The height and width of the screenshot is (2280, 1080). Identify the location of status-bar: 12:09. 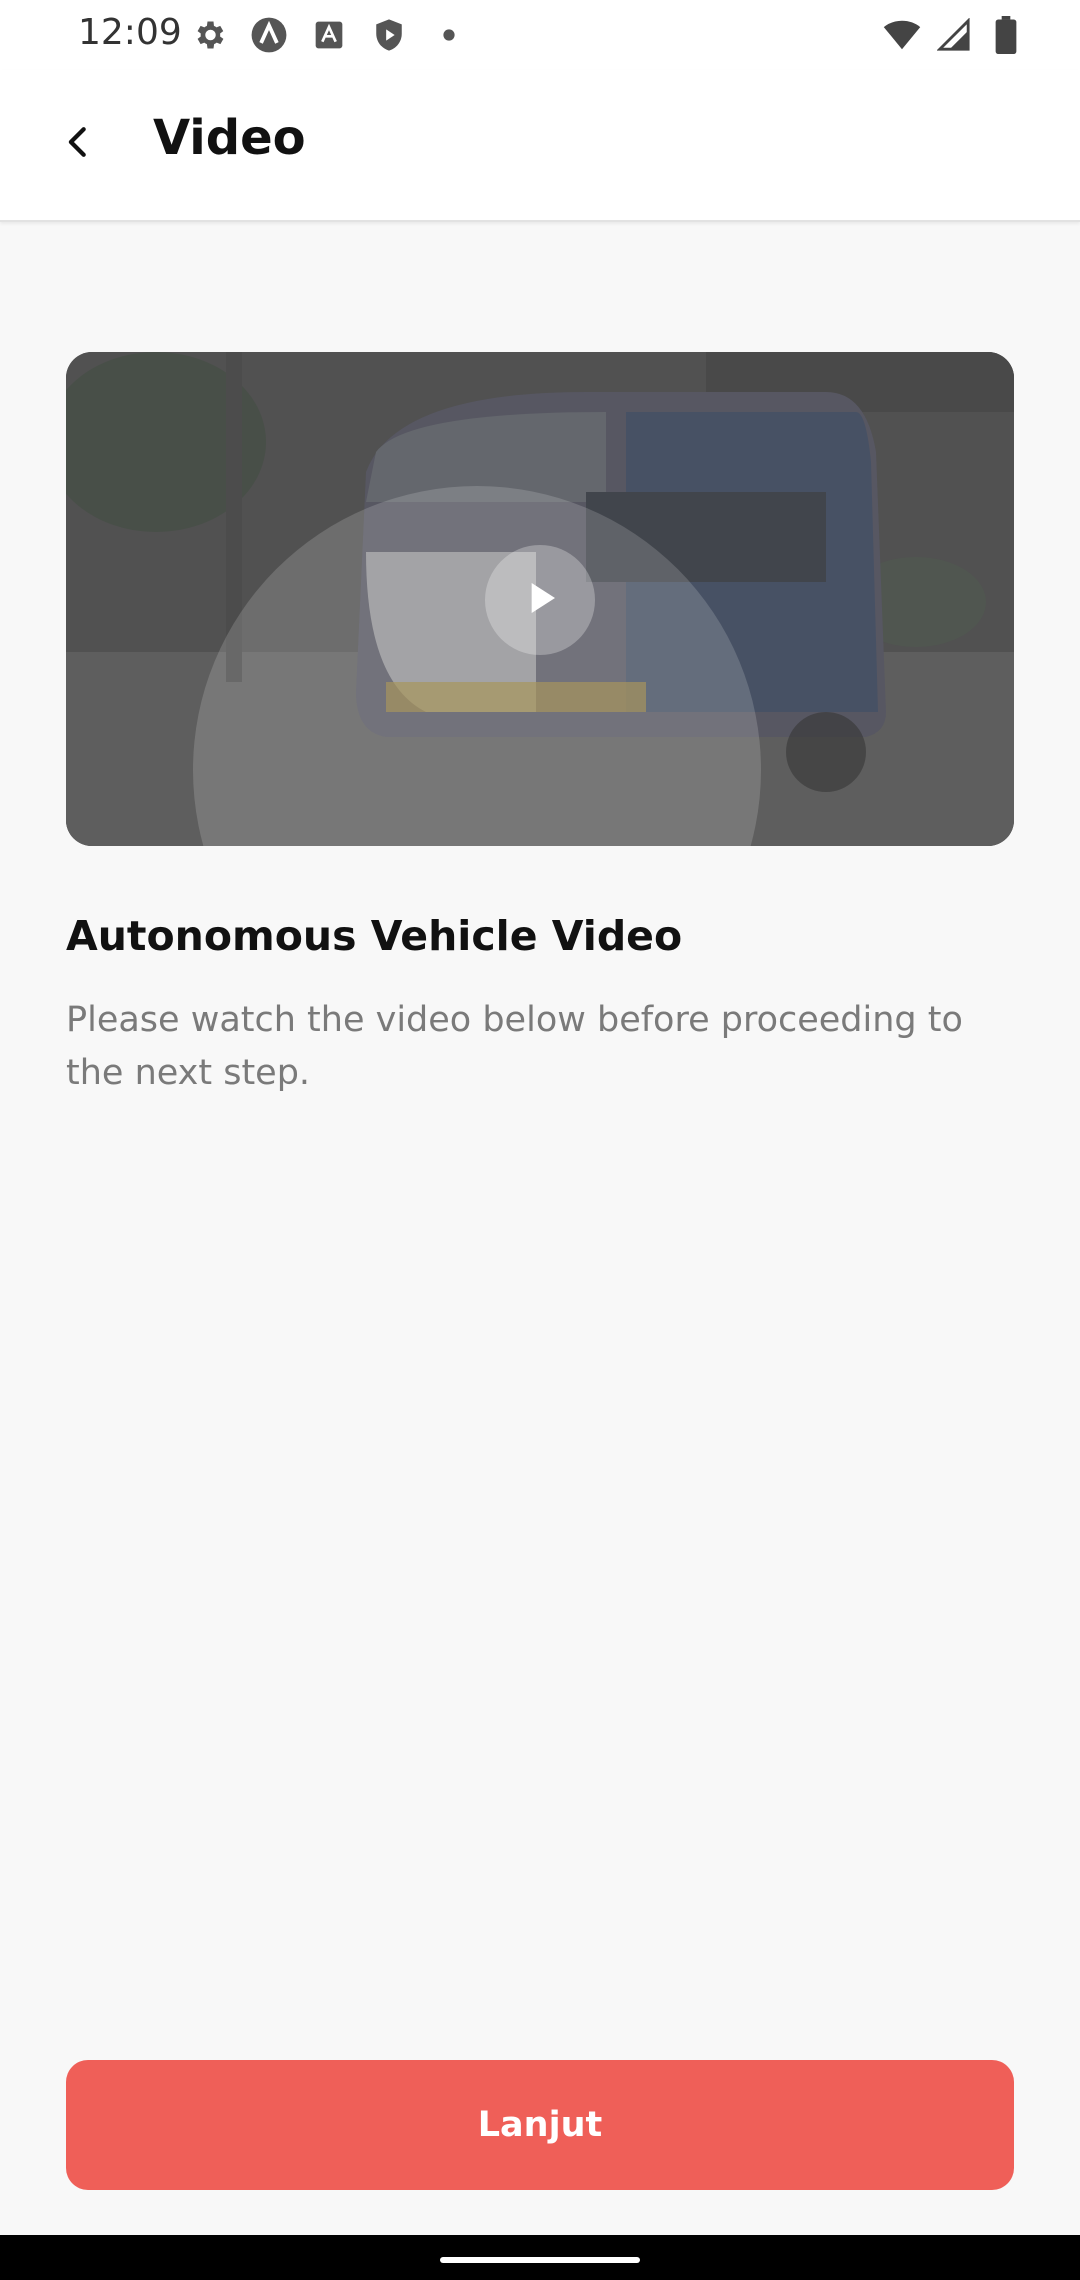
(540, 35).